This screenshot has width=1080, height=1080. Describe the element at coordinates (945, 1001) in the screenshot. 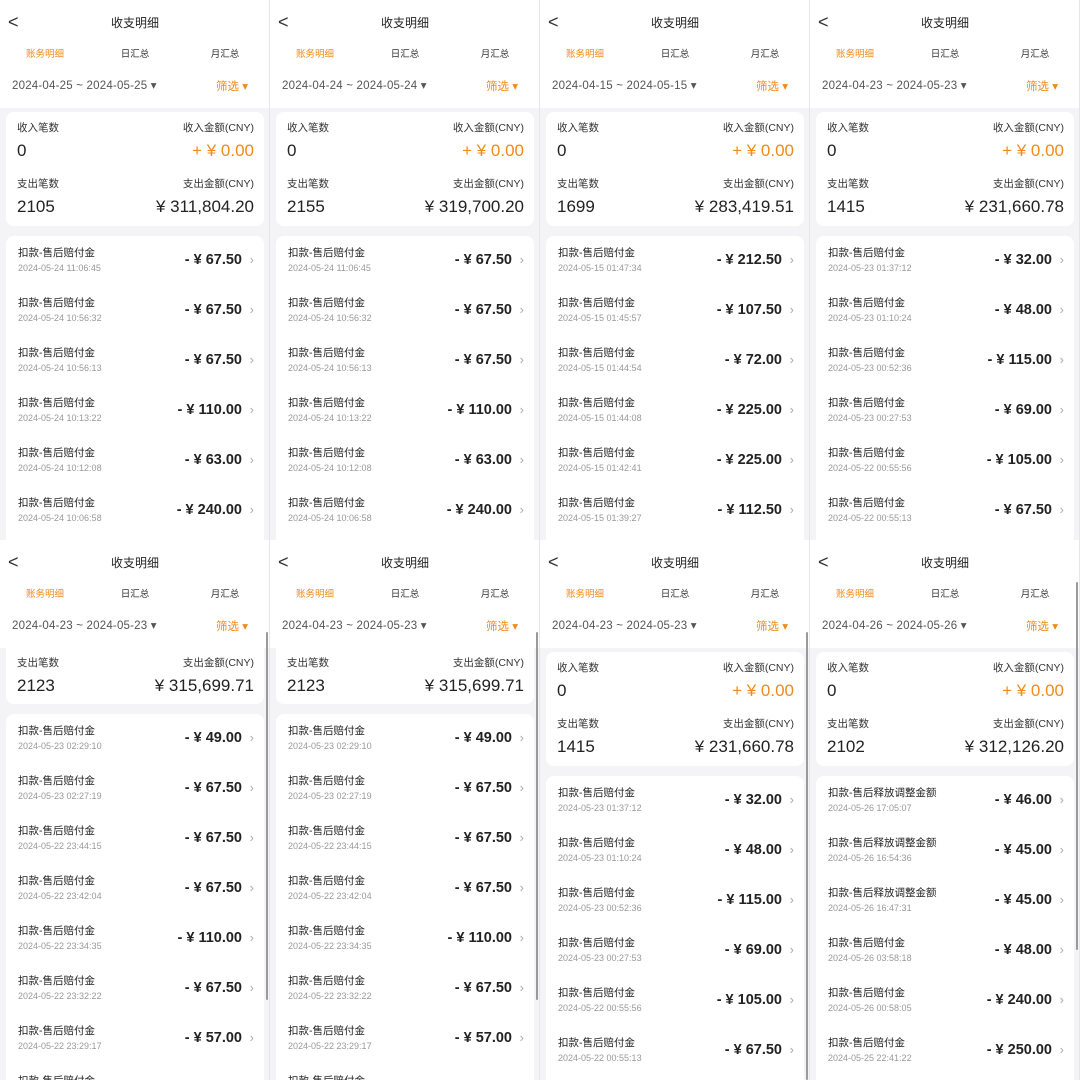

I see `transaction-row: 扣款-售后赔付金 2024-05-26 00:58:05 - ¥ 240.00 ›` at that location.